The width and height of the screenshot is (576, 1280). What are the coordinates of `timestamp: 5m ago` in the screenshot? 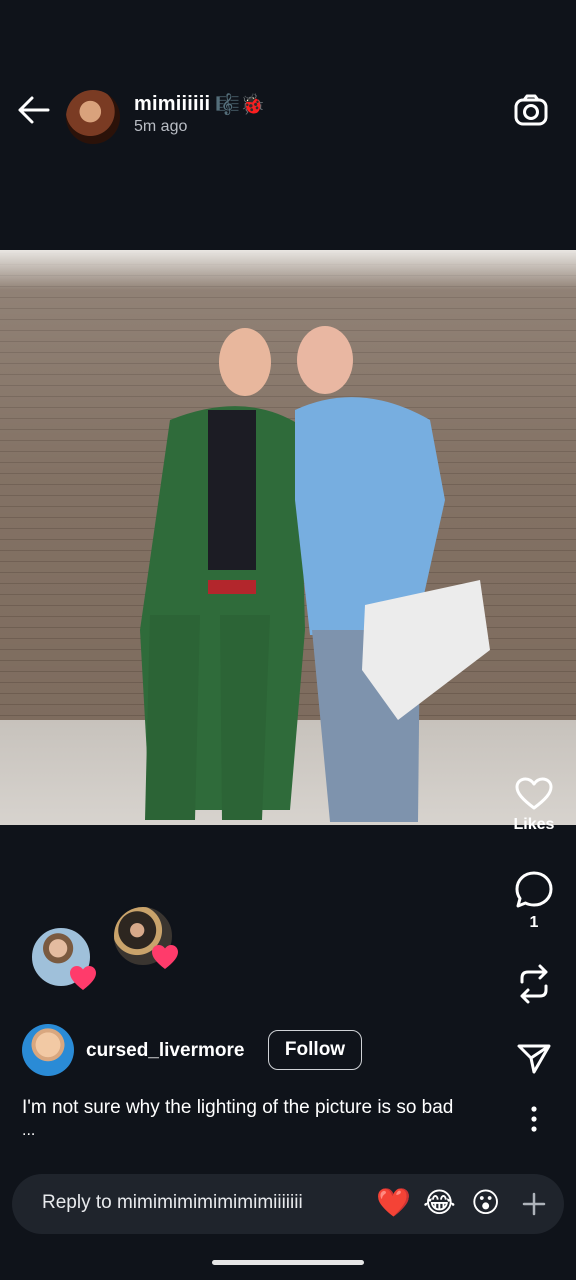 It's located at (161, 126).